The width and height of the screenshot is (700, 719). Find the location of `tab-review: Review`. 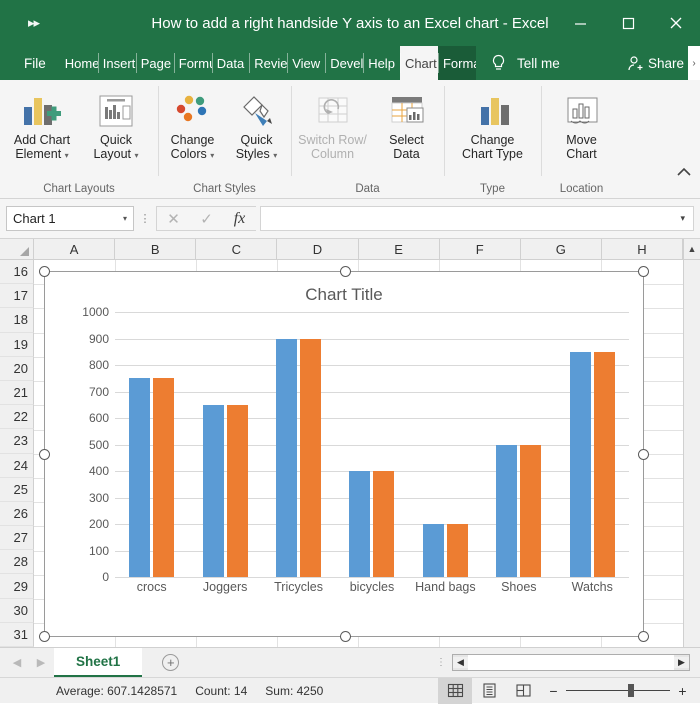

tab-review: Review is located at coordinates (268, 63).